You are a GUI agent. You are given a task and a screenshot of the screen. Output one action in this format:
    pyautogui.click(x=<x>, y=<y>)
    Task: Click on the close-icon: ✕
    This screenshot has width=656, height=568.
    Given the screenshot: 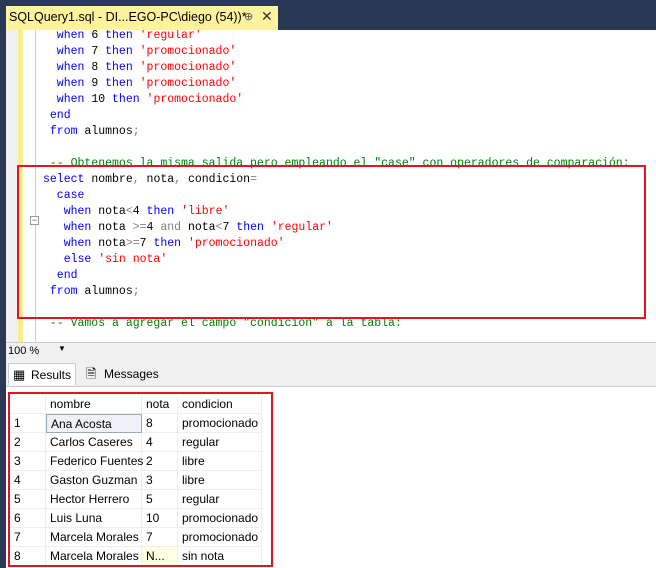 What is the action you would take?
    pyautogui.click(x=267, y=16)
    